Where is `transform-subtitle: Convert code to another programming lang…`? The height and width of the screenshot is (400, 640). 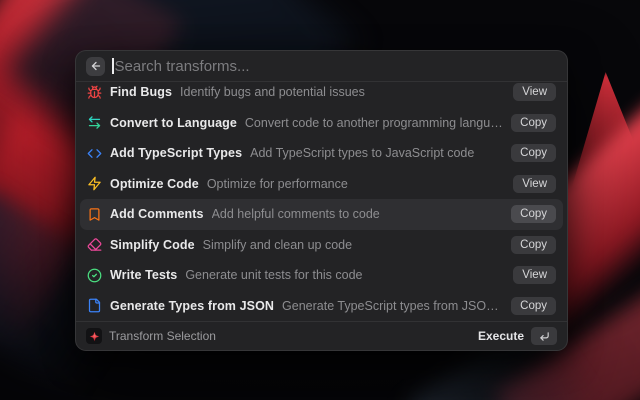 transform-subtitle: Convert code to another programming lang… is located at coordinates (374, 122).